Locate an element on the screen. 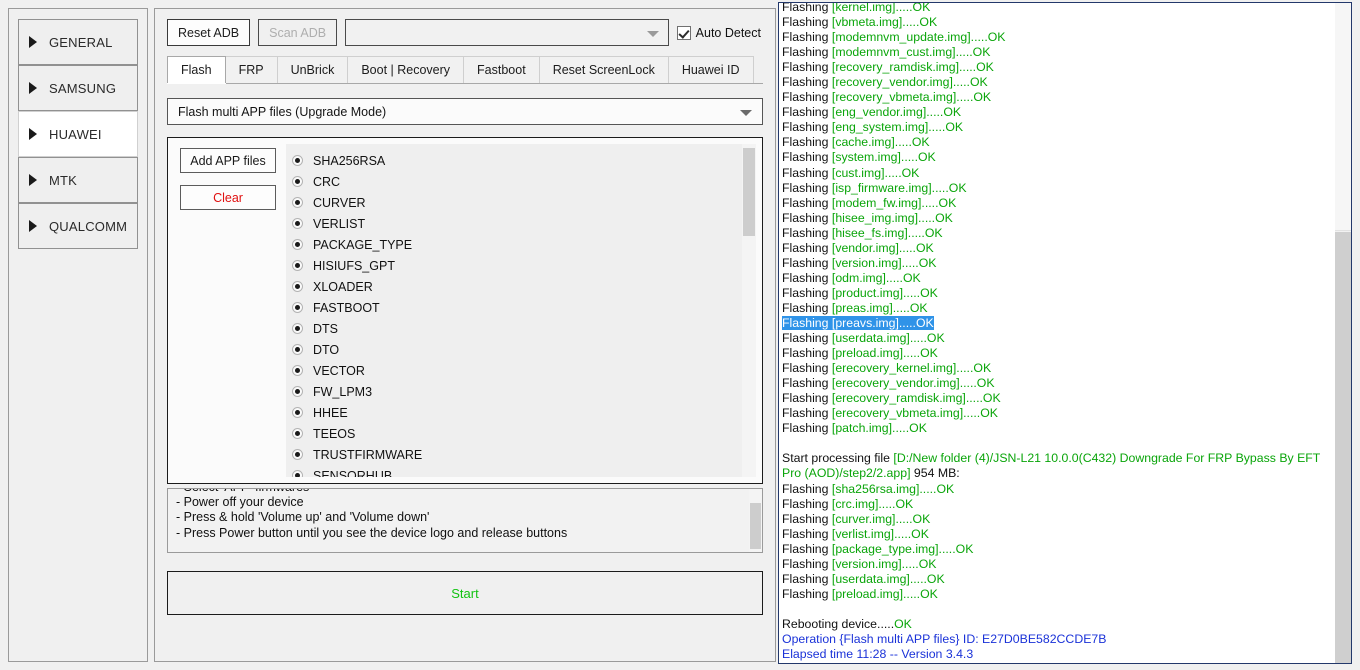 Image resolution: width=1360 pixels, height=670 pixels. list-item: XLOADER is located at coordinates (524, 286).